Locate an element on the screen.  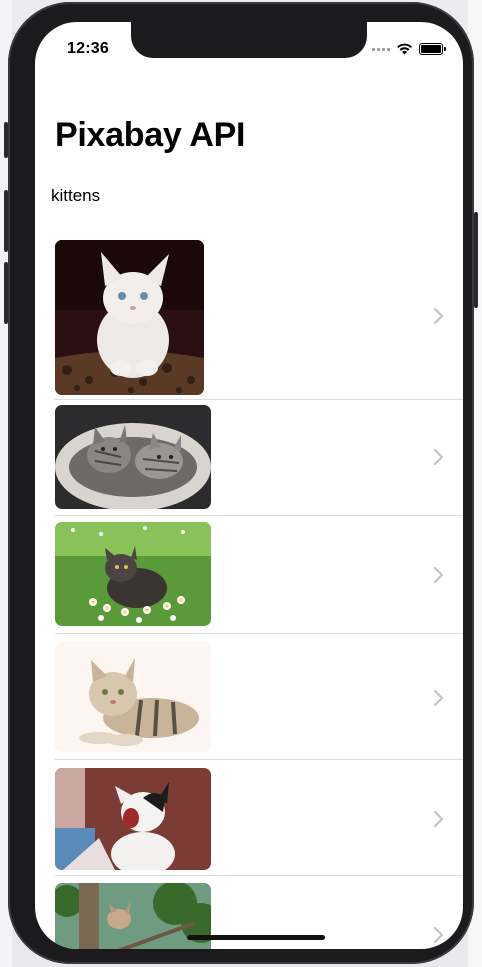
battery-icon is located at coordinates (432, 49).